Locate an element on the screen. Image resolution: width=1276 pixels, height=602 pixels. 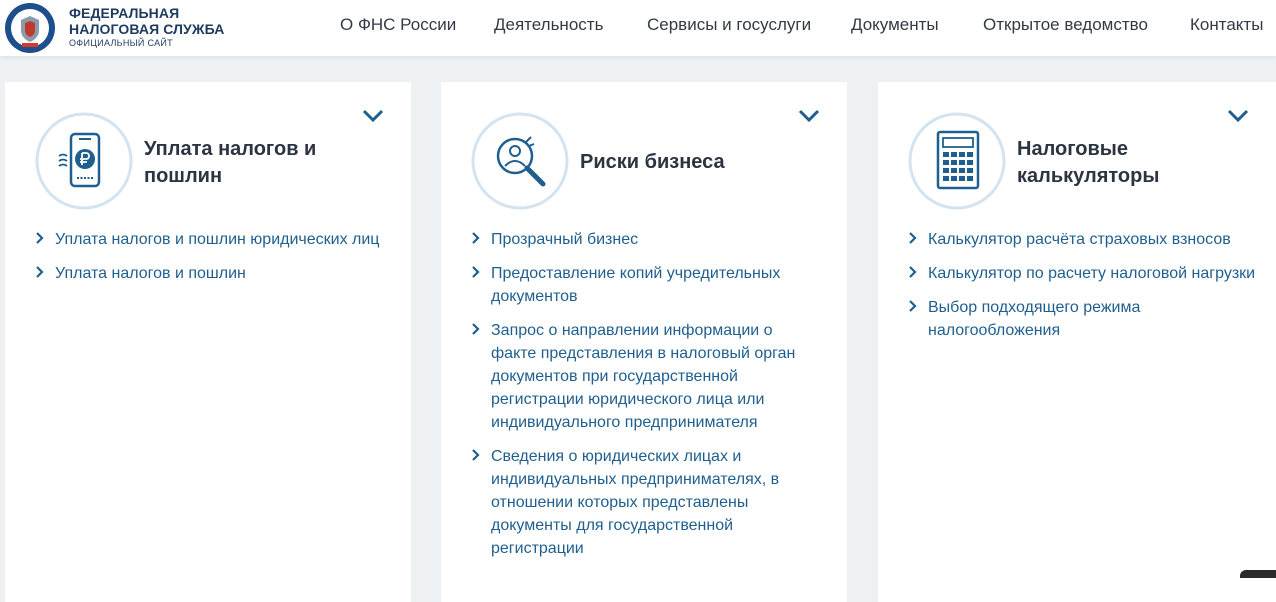
phone-ruble-icon is located at coordinates (84, 161).